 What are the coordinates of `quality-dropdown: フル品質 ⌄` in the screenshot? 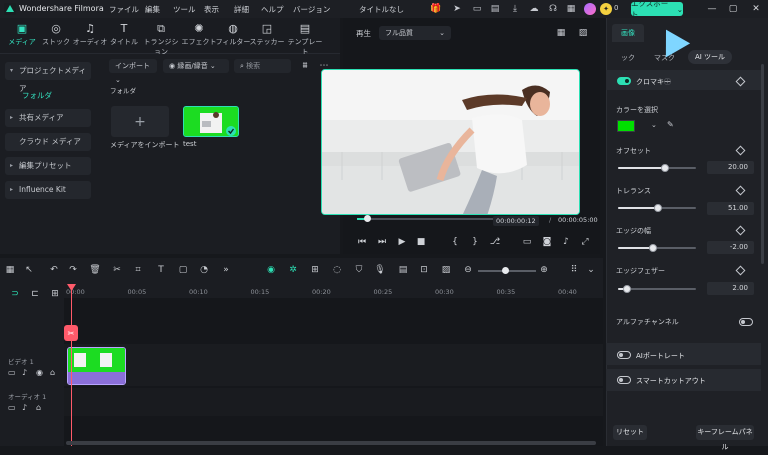 It's located at (415, 33).